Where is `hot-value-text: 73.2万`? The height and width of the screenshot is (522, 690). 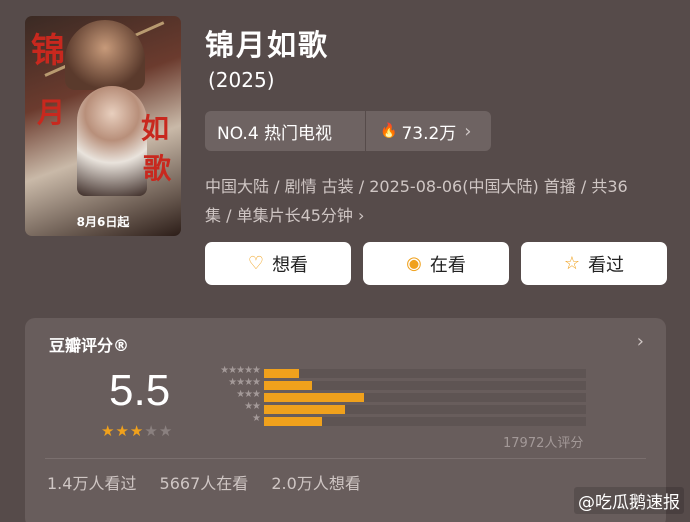
hot-value-text: 73.2万 is located at coordinates (429, 133).